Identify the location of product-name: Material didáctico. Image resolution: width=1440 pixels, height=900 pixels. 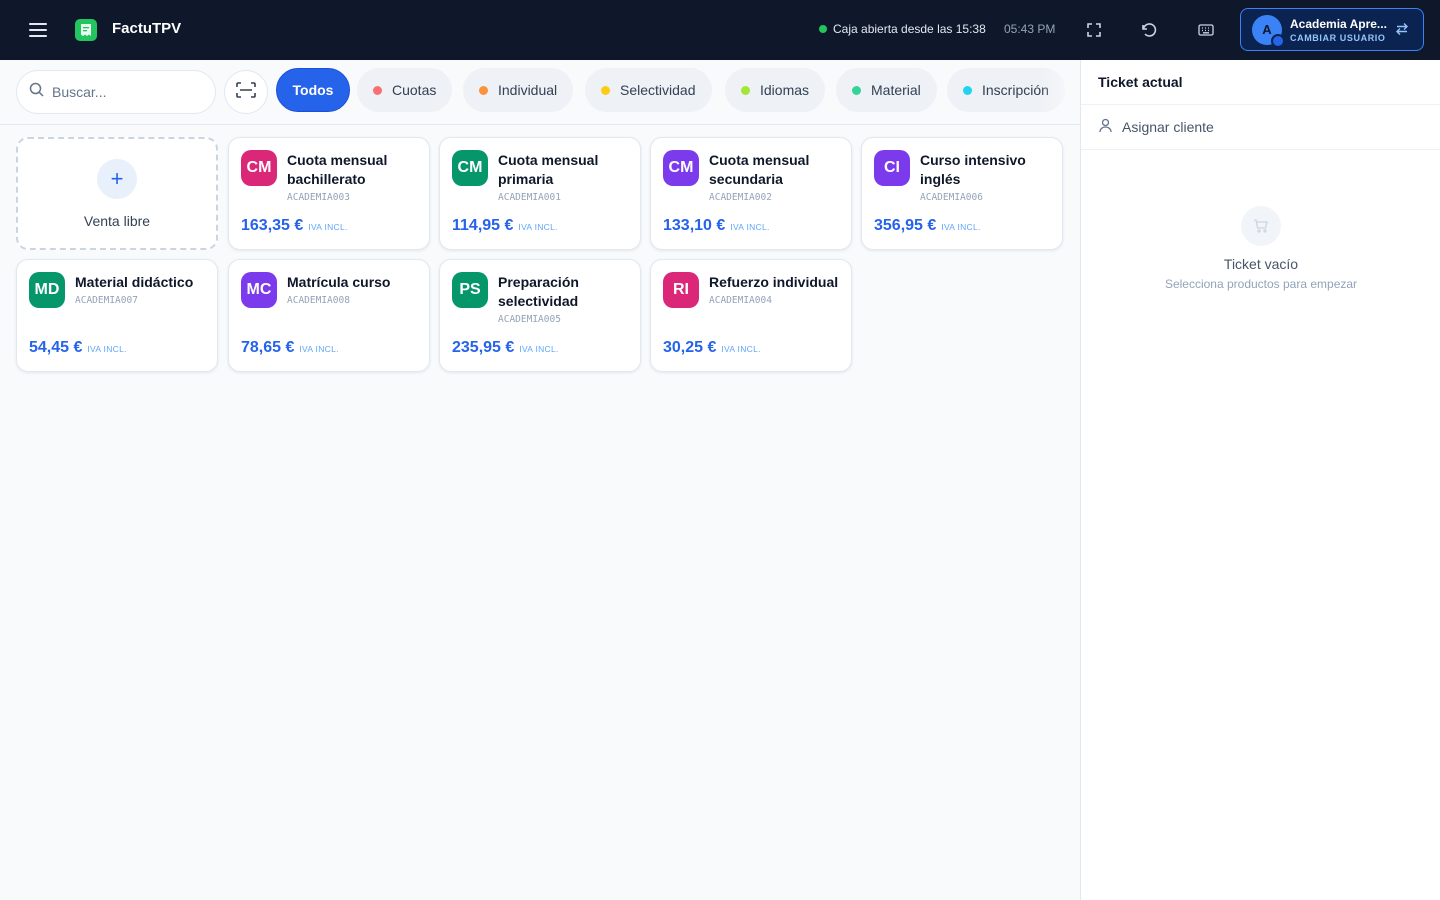
(134, 282).